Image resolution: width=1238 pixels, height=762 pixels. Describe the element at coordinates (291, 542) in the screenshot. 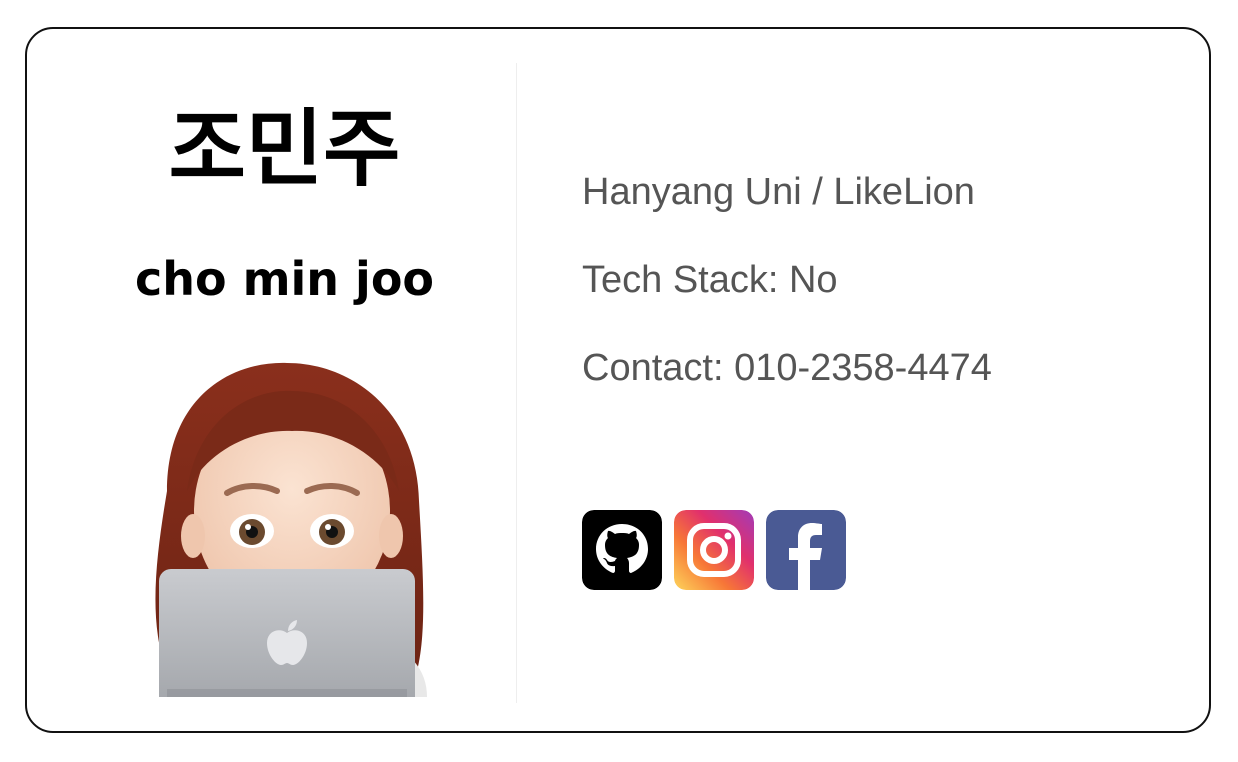

I see `memoji-avatar-illustration` at that location.